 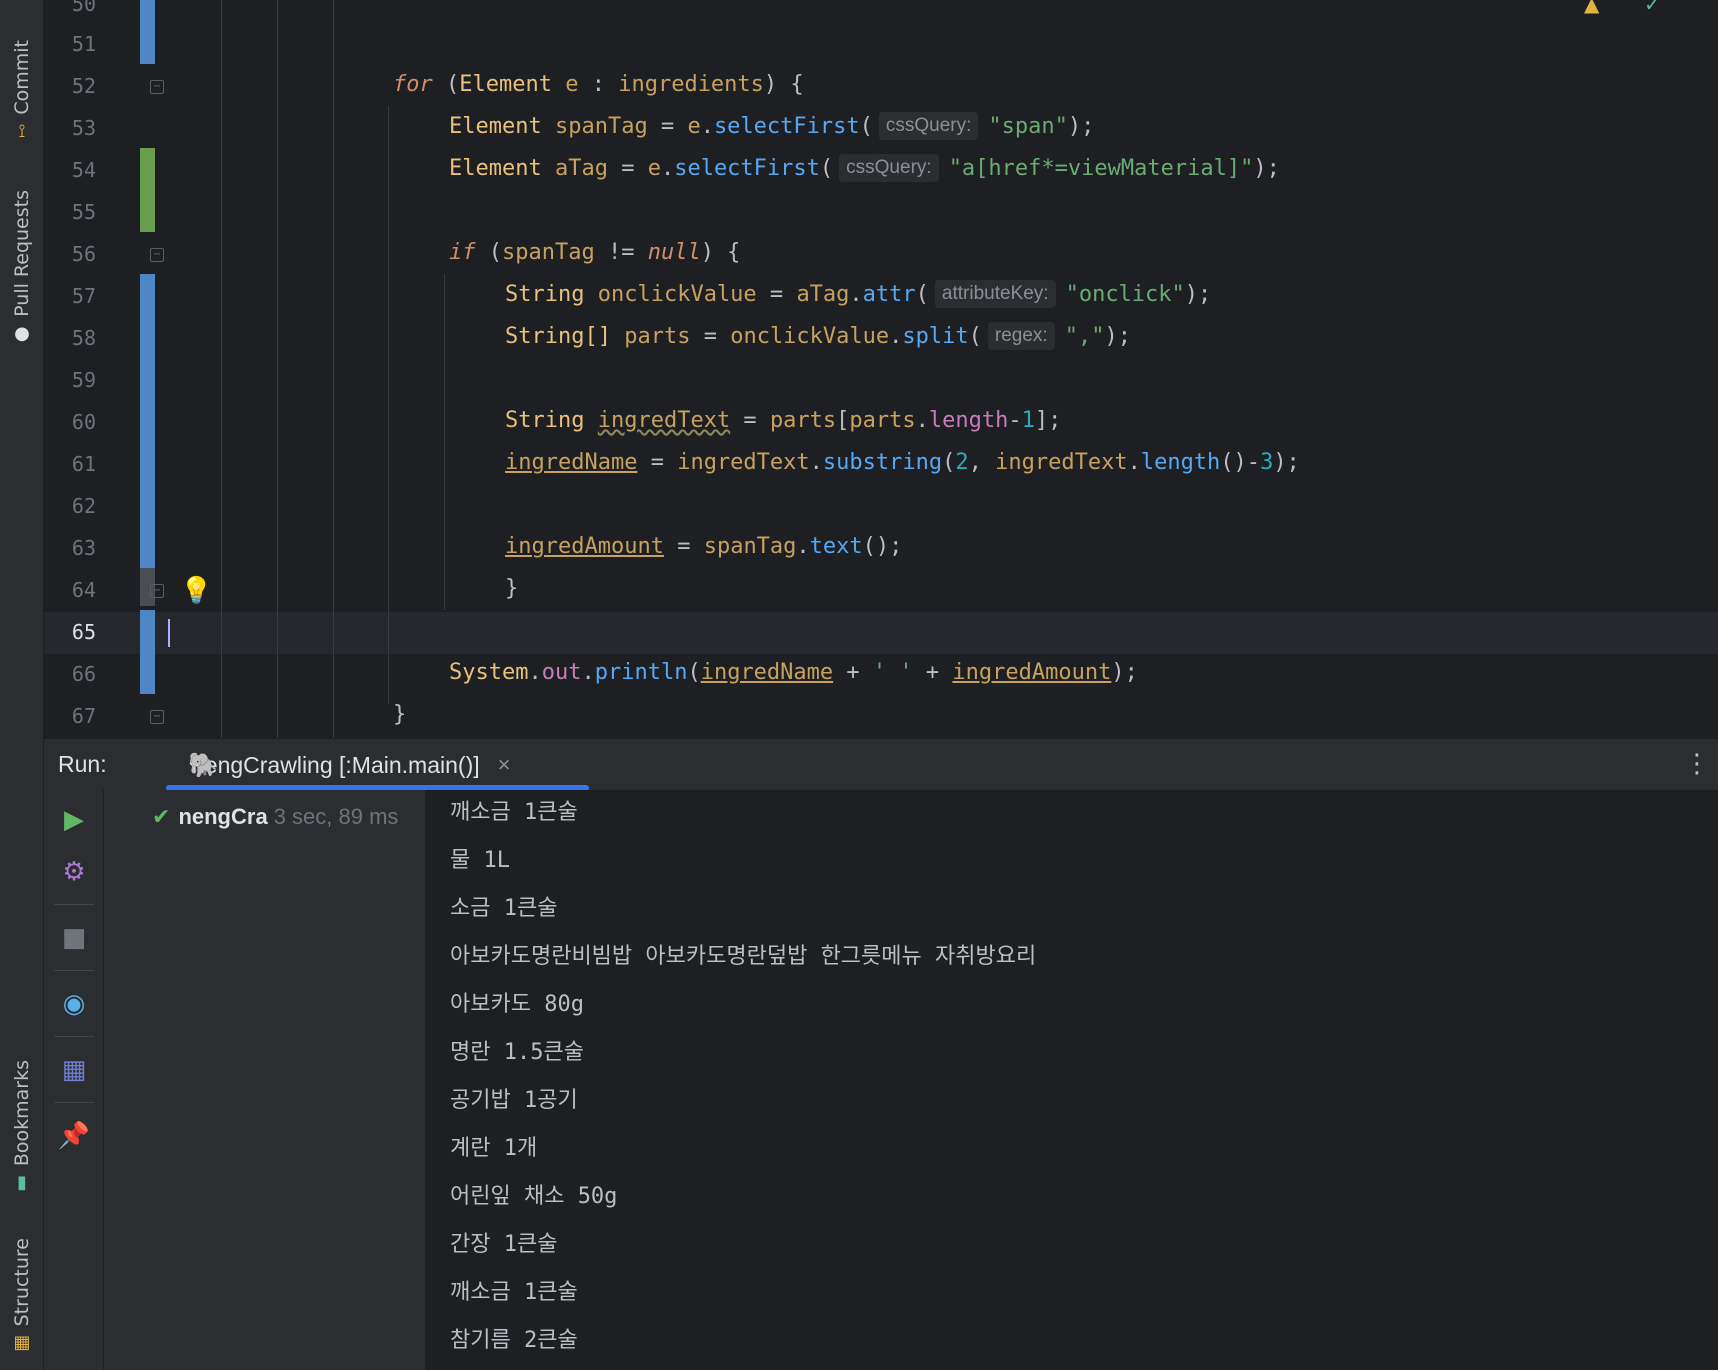 I want to click on bookmarks-tool-tab: Bookmarks ▮, so click(x=22, y=1126).